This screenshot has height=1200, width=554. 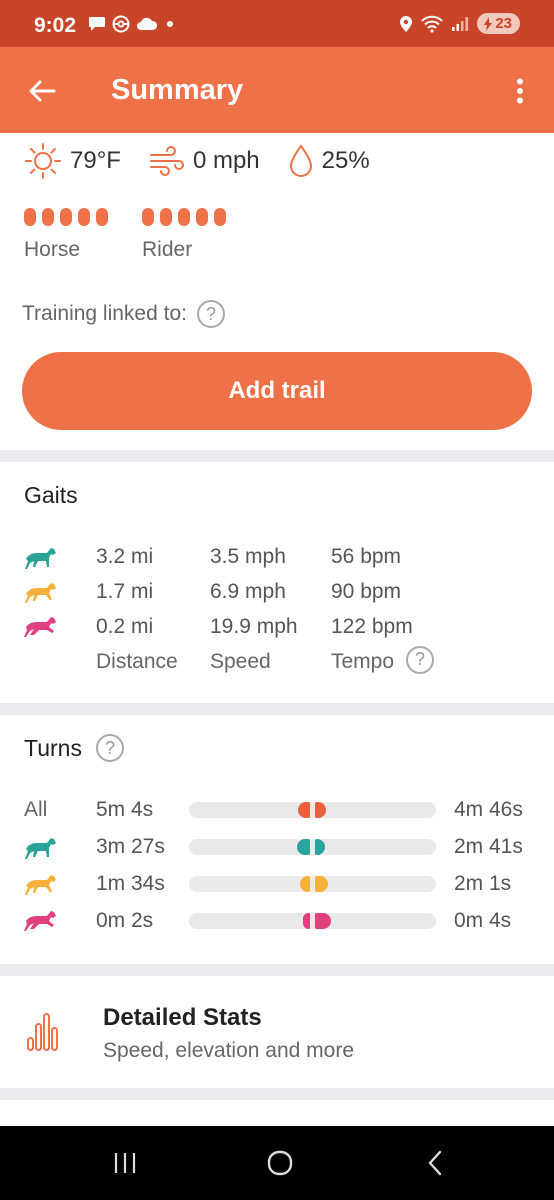 I want to click on gait-row-canter: 0.2 mi 19.9 mph 122 bpm, so click(x=284, y=627).